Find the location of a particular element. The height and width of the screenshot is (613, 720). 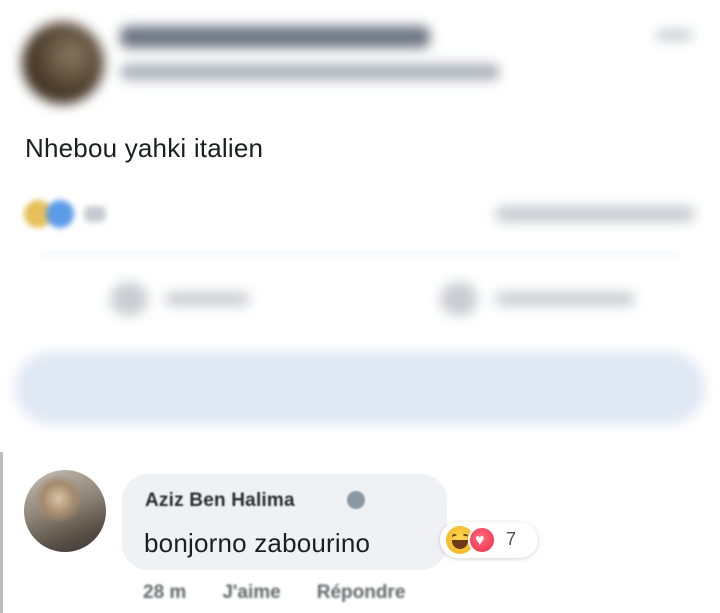

comment-label-blurred is located at coordinates (565, 299).